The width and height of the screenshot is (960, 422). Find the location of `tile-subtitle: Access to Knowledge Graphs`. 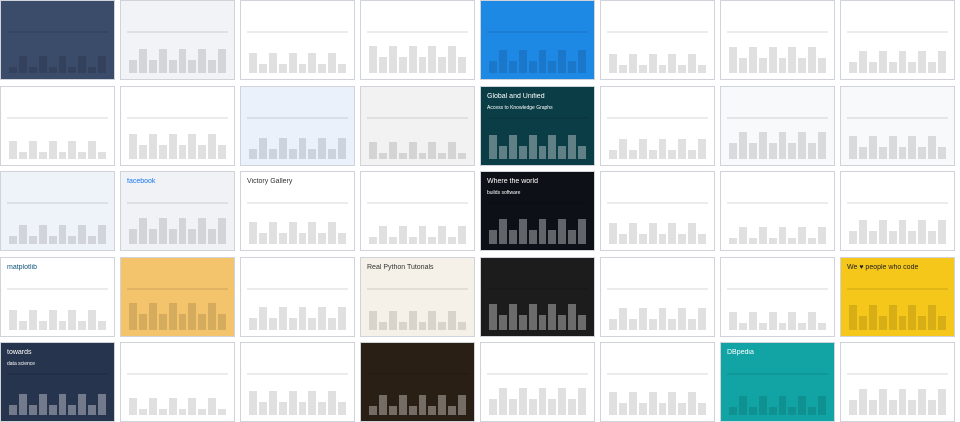

tile-subtitle: Access to Knowledge Graphs is located at coordinates (520, 107).